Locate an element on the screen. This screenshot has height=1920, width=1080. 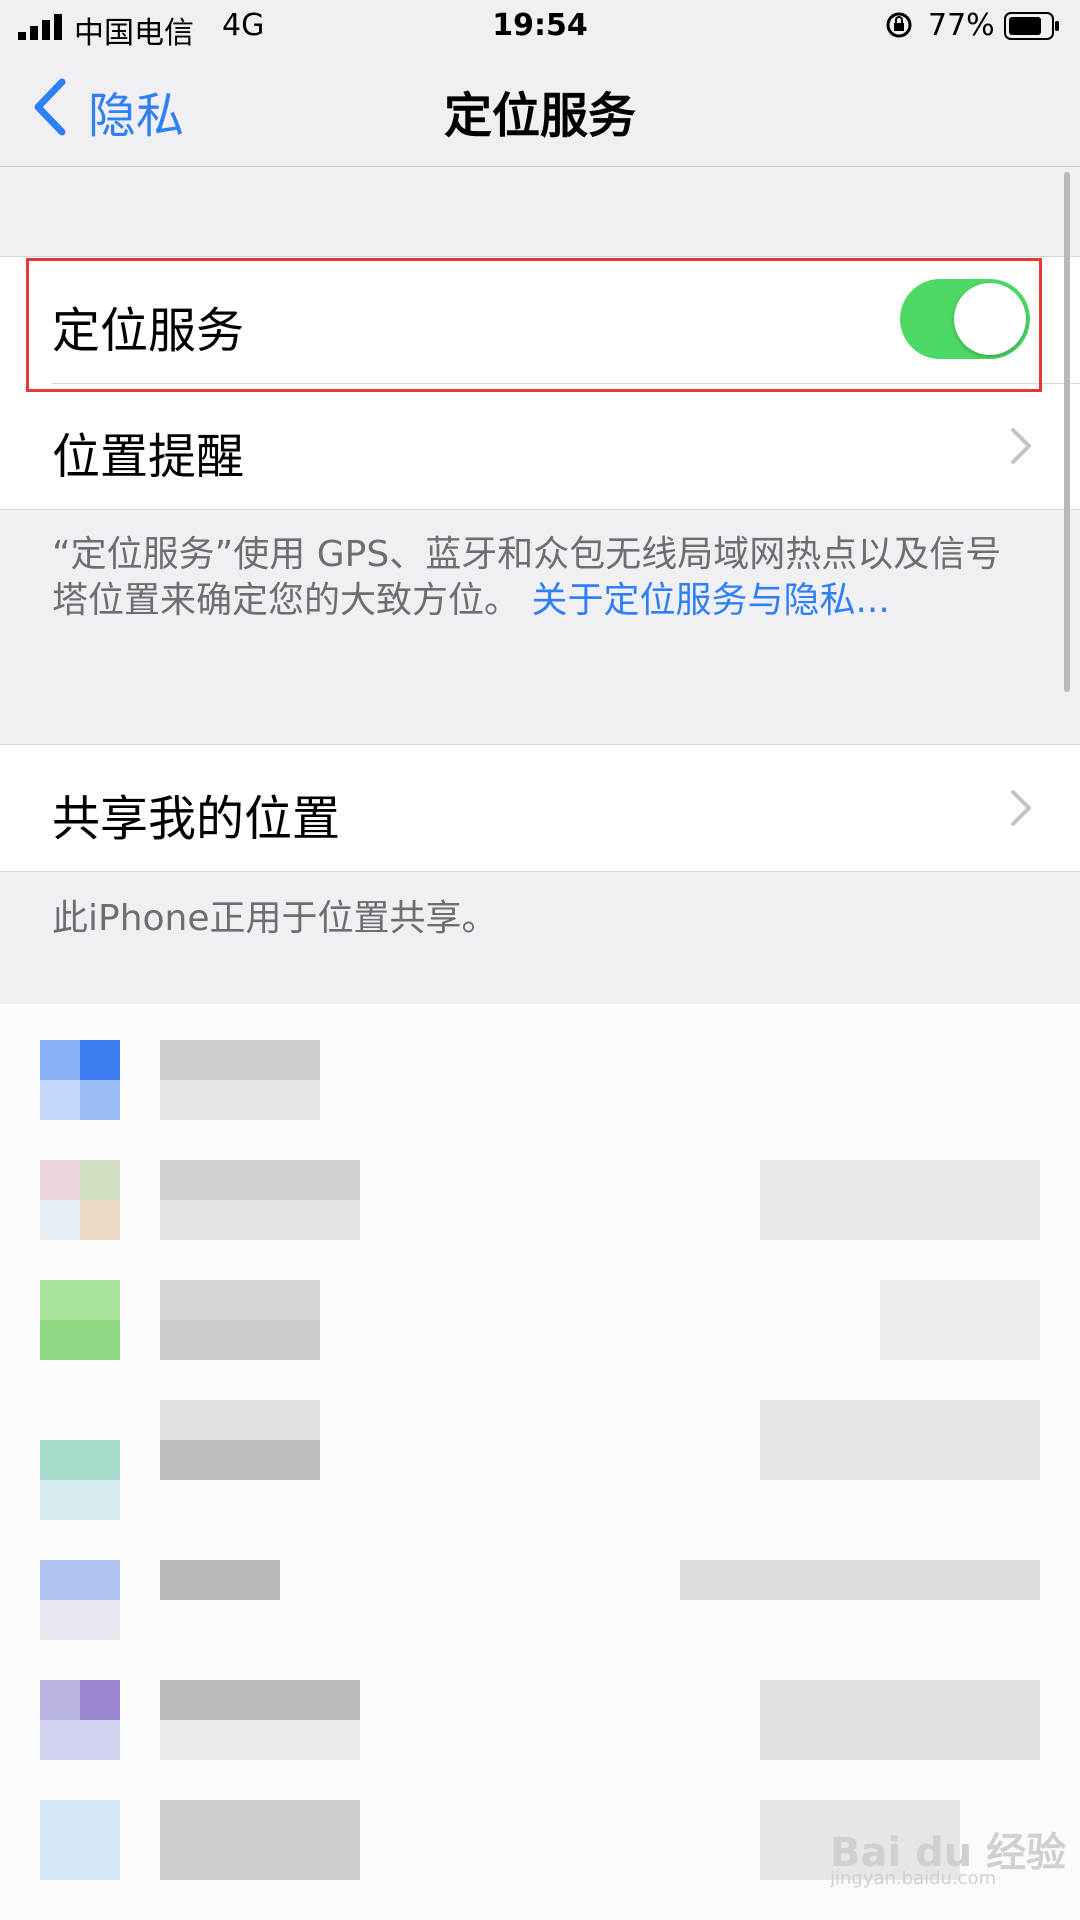
battery-icon is located at coordinates (1031, 26).